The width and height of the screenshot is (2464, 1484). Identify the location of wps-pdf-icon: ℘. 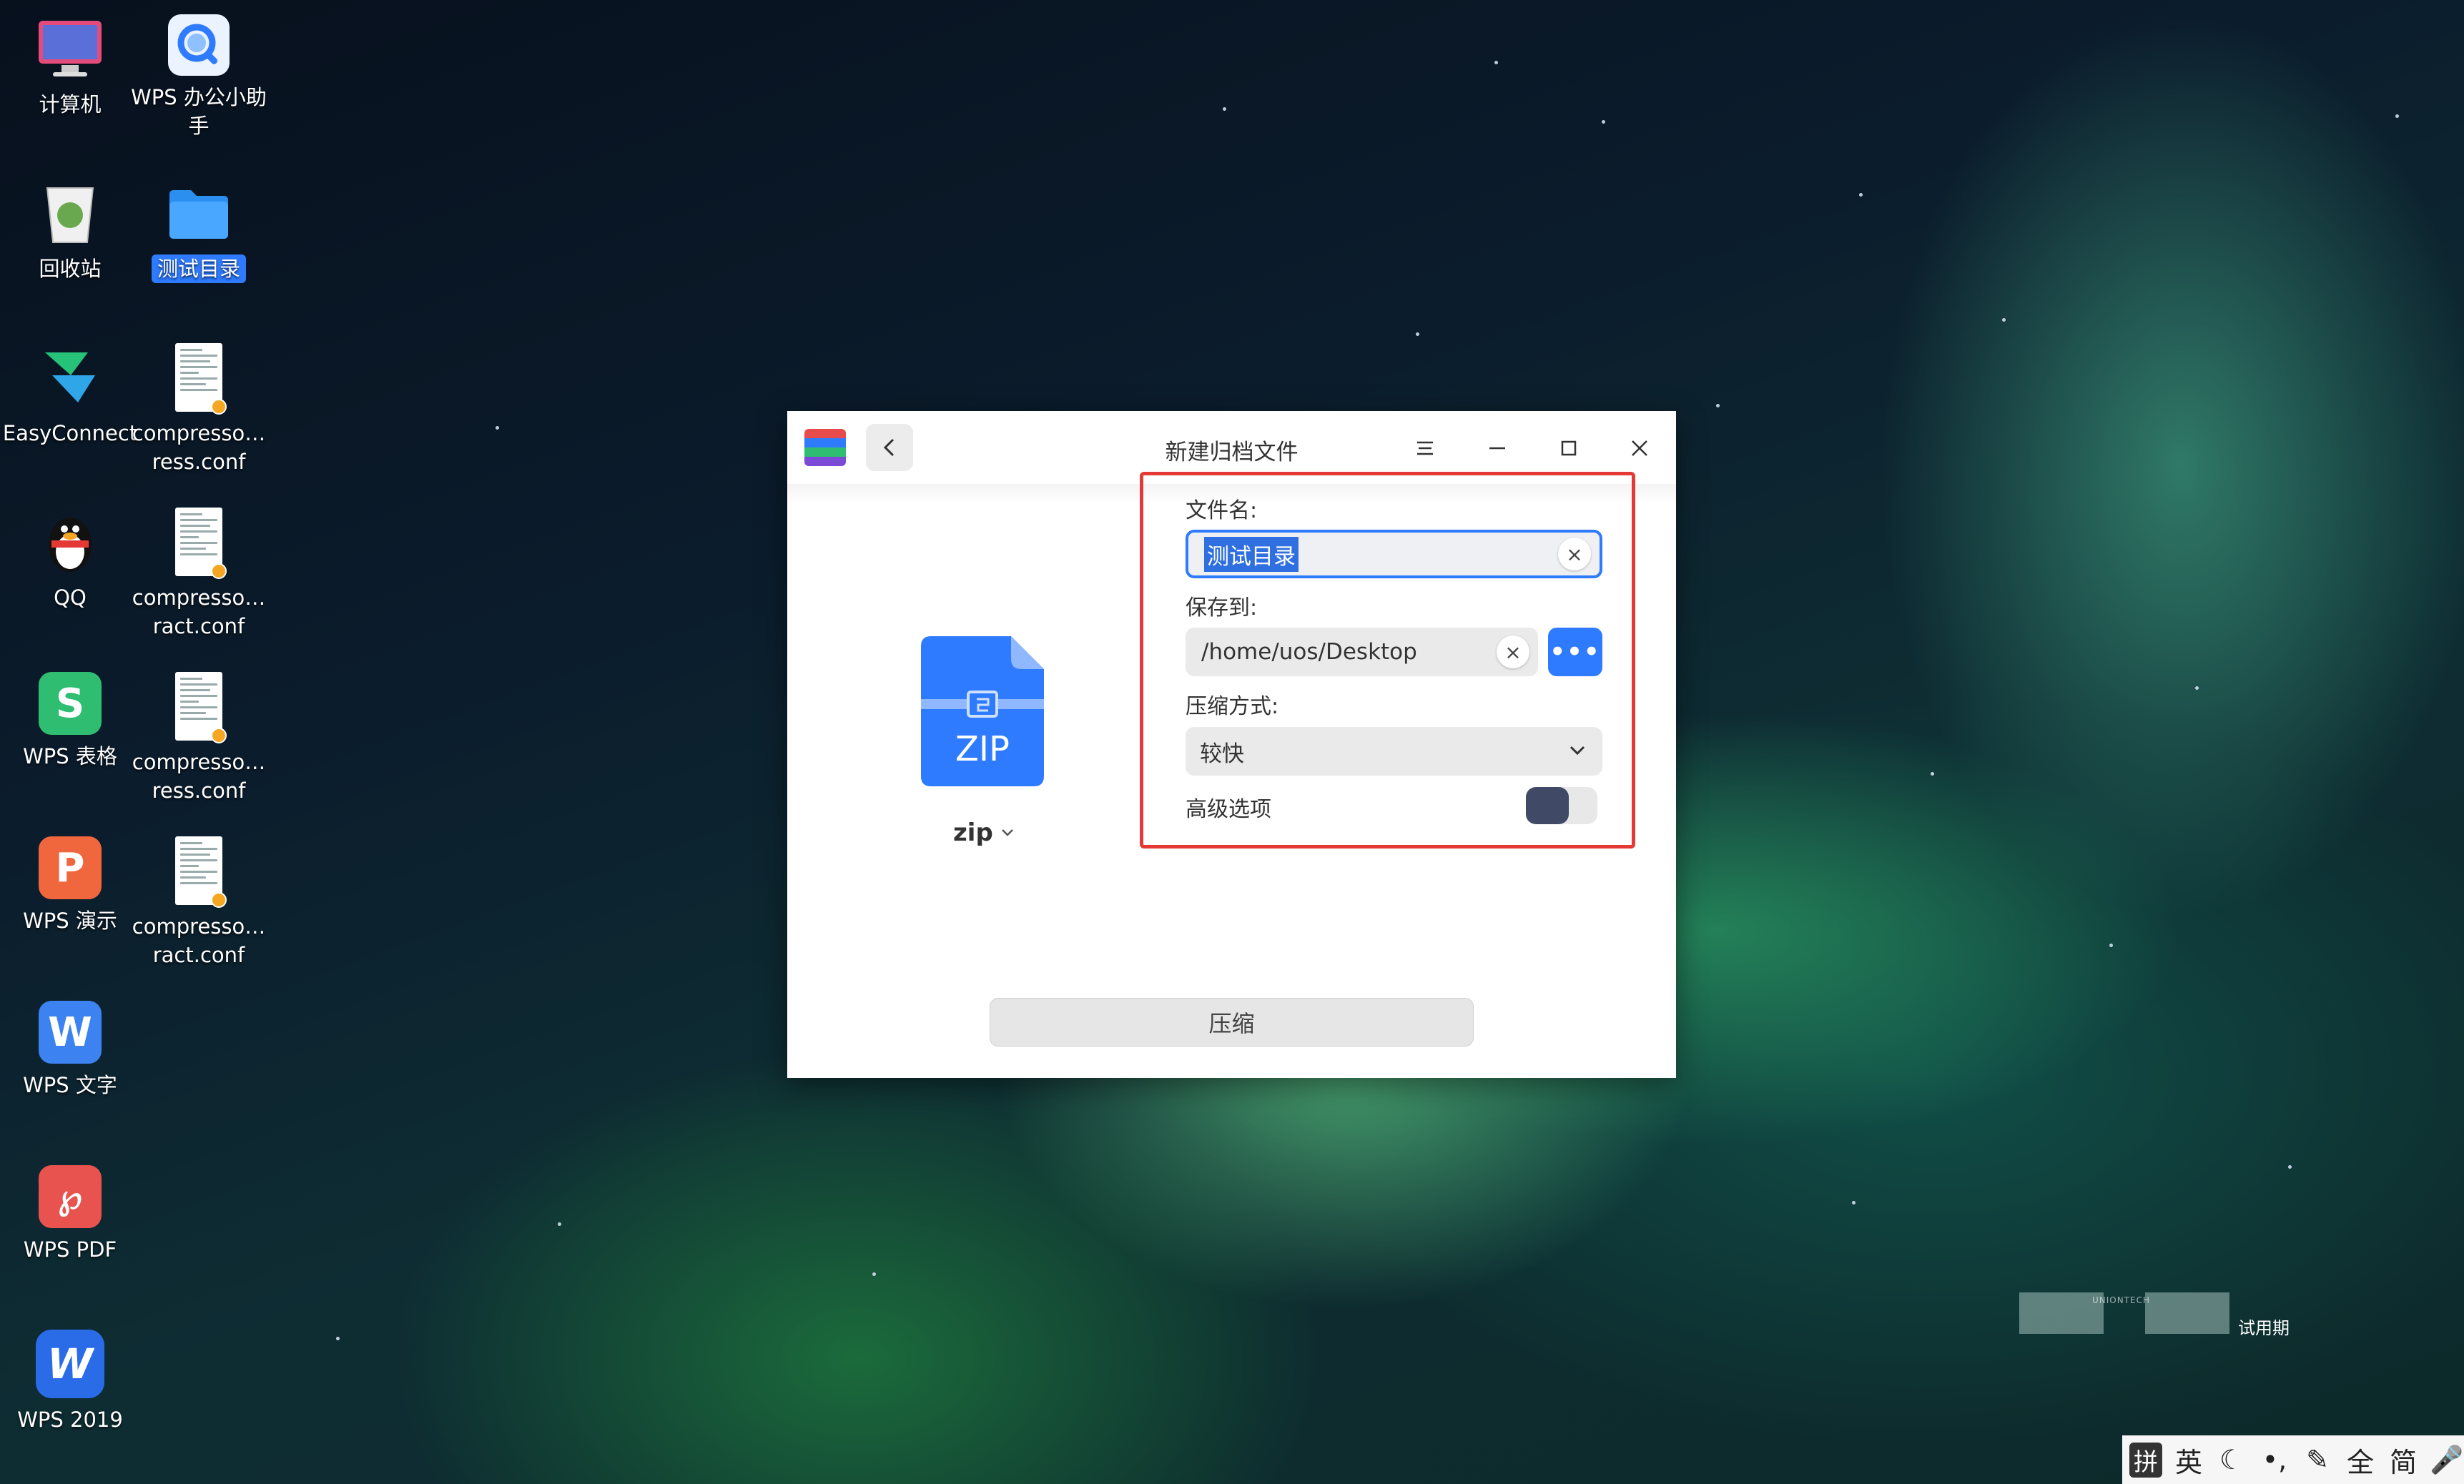
(70, 1196).